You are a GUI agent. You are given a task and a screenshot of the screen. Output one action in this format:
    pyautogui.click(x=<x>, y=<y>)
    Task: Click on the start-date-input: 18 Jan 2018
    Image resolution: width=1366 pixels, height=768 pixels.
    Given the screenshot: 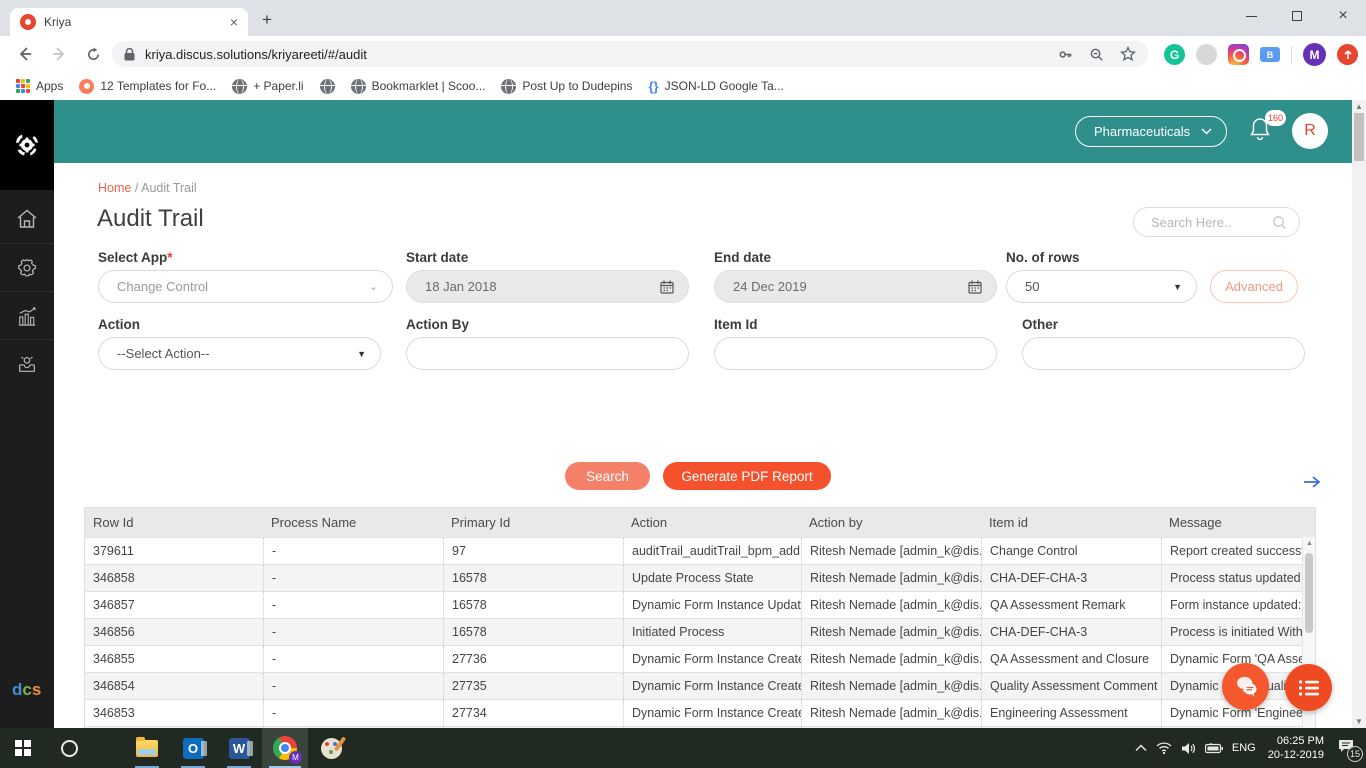 What is the action you would take?
    pyautogui.click(x=547, y=286)
    